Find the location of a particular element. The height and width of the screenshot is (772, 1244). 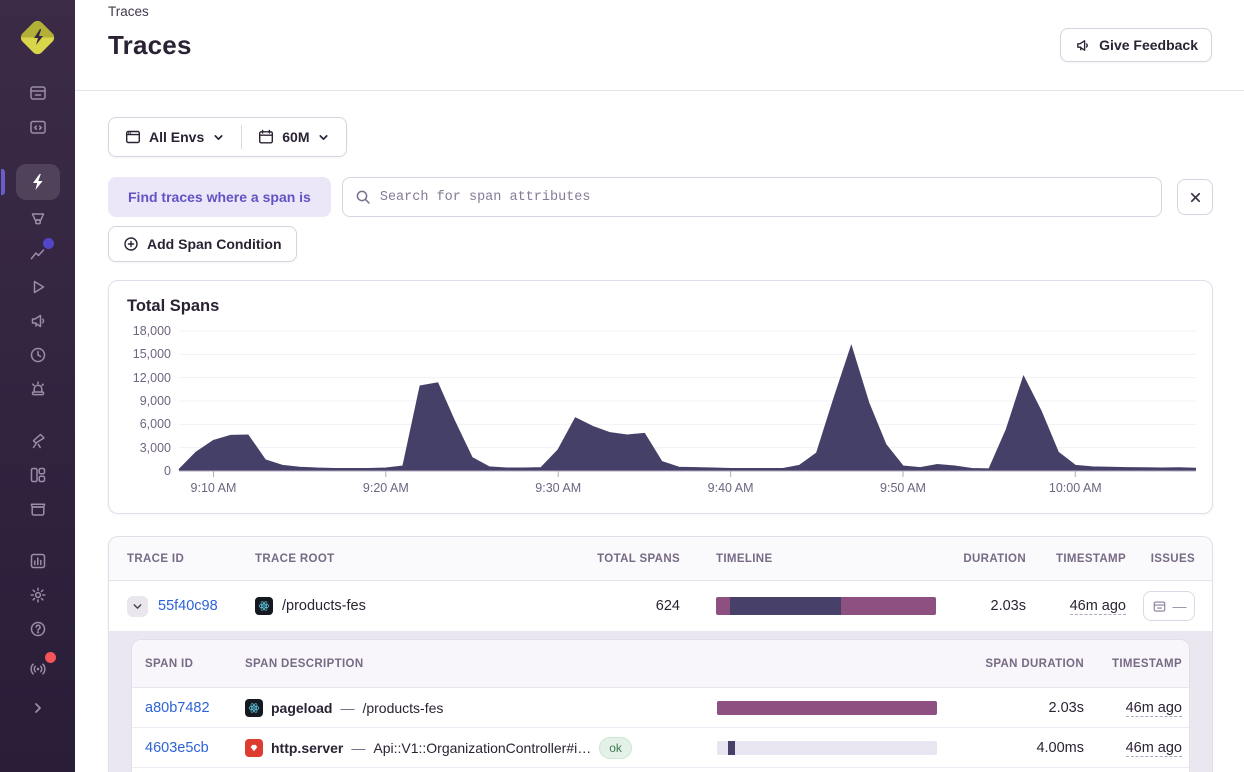

calendar-icon is located at coordinates (266, 136).